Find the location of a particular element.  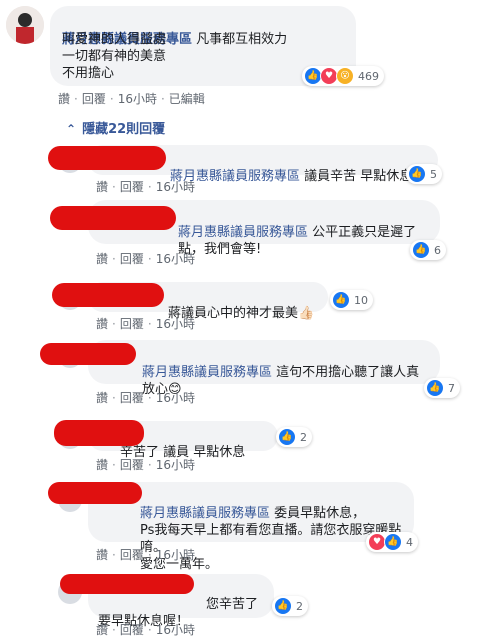

top-comment-actions: 讚 · 回覆 · 16小時 · 已編輯 is located at coordinates (131, 98).